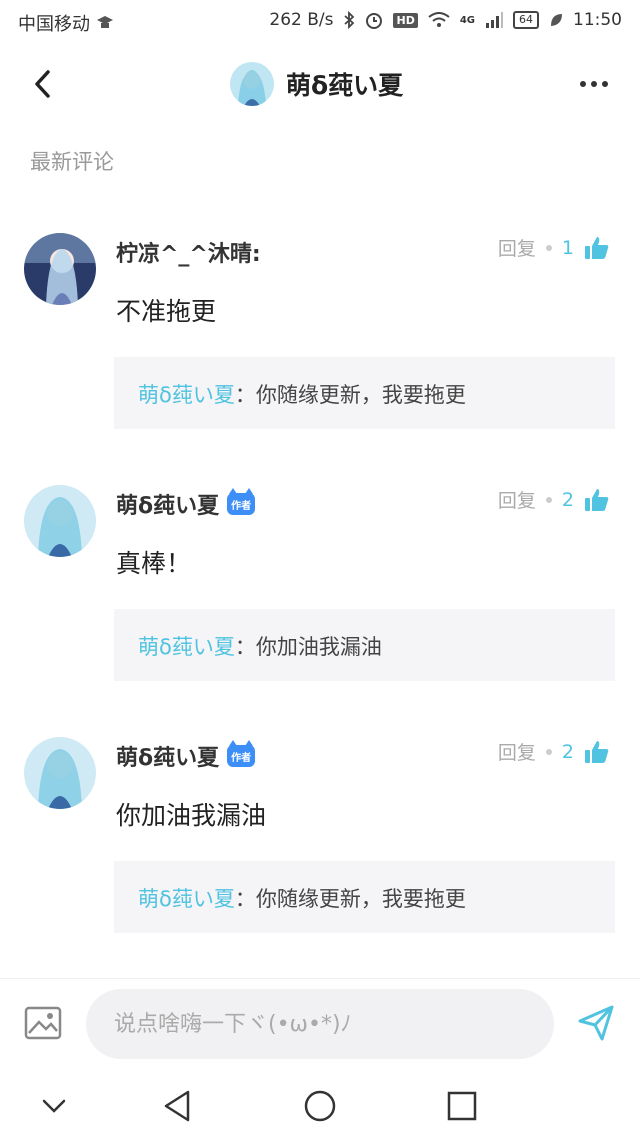 This screenshot has height=1138, width=640. I want to click on divider, so click(320, 978).